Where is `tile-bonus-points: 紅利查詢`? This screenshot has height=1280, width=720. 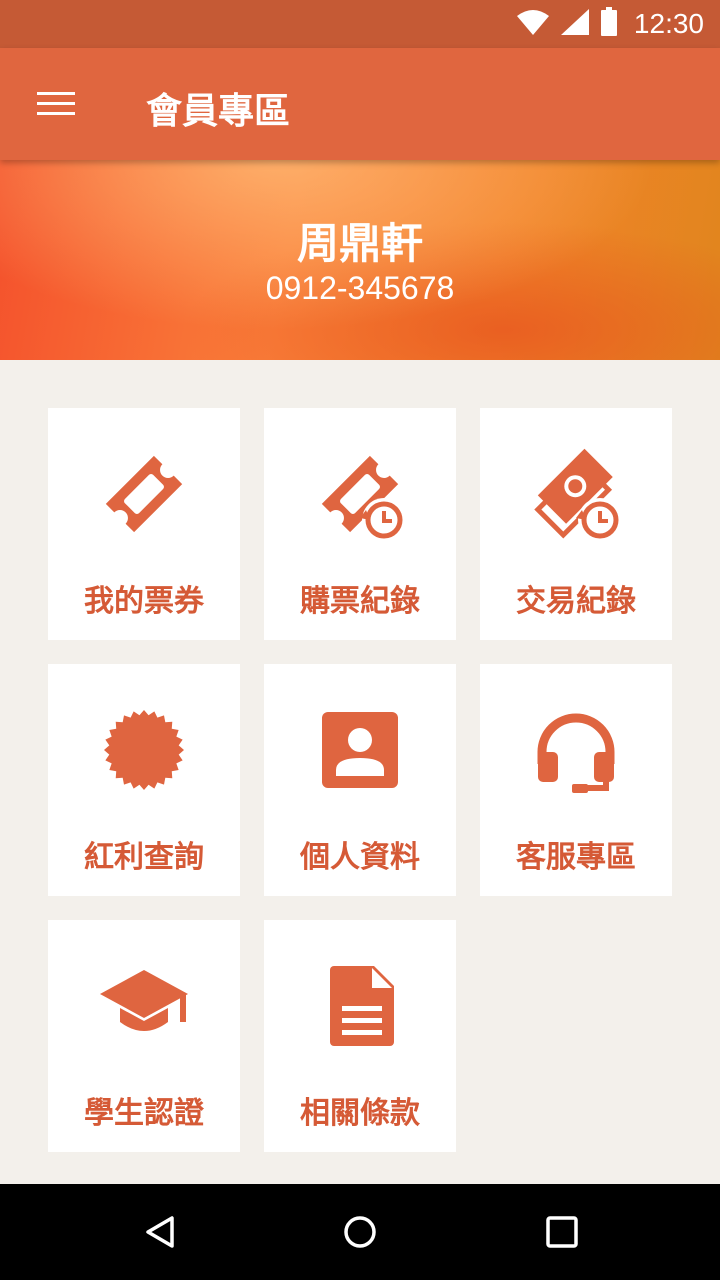 tile-bonus-points: 紅利查詢 is located at coordinates (144, 780).